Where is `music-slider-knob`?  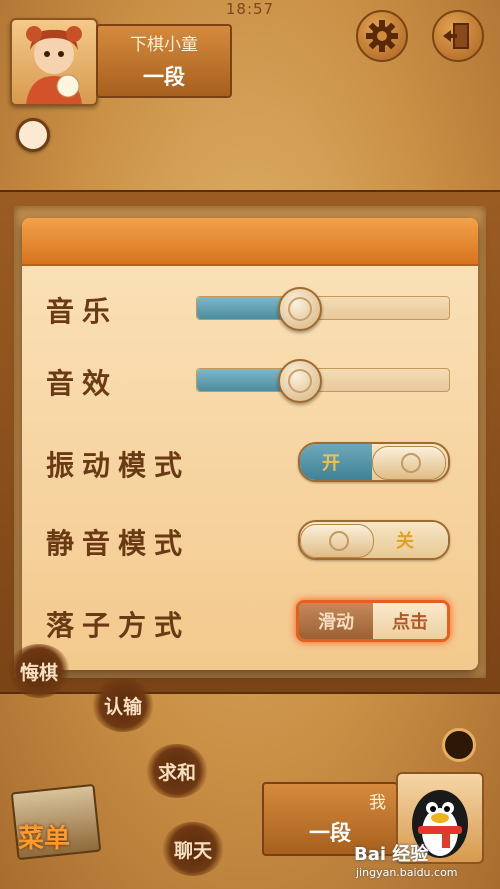 music-slider-knob is located at coordinates (299, 309).